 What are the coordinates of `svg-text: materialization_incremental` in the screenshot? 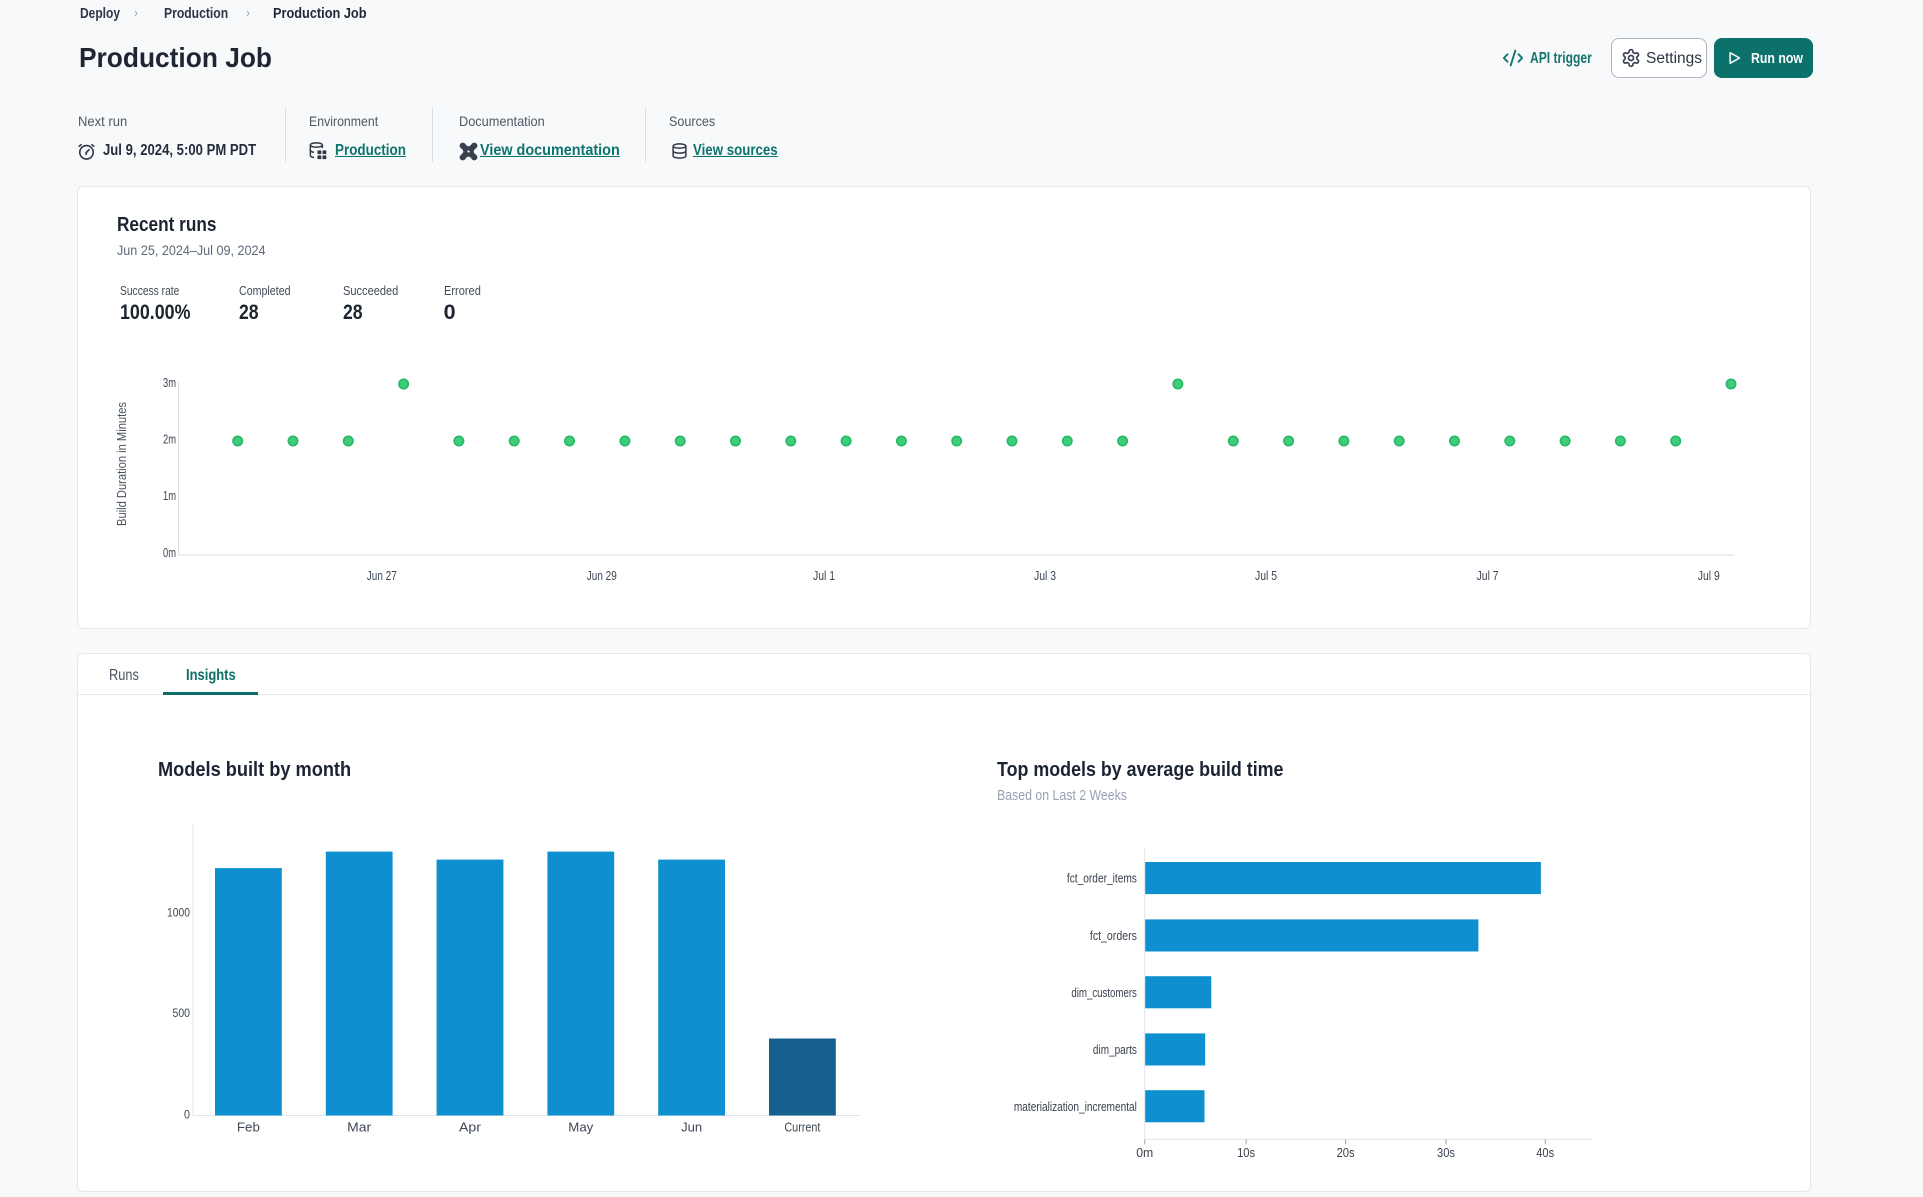 It's located at (1075, 1107).